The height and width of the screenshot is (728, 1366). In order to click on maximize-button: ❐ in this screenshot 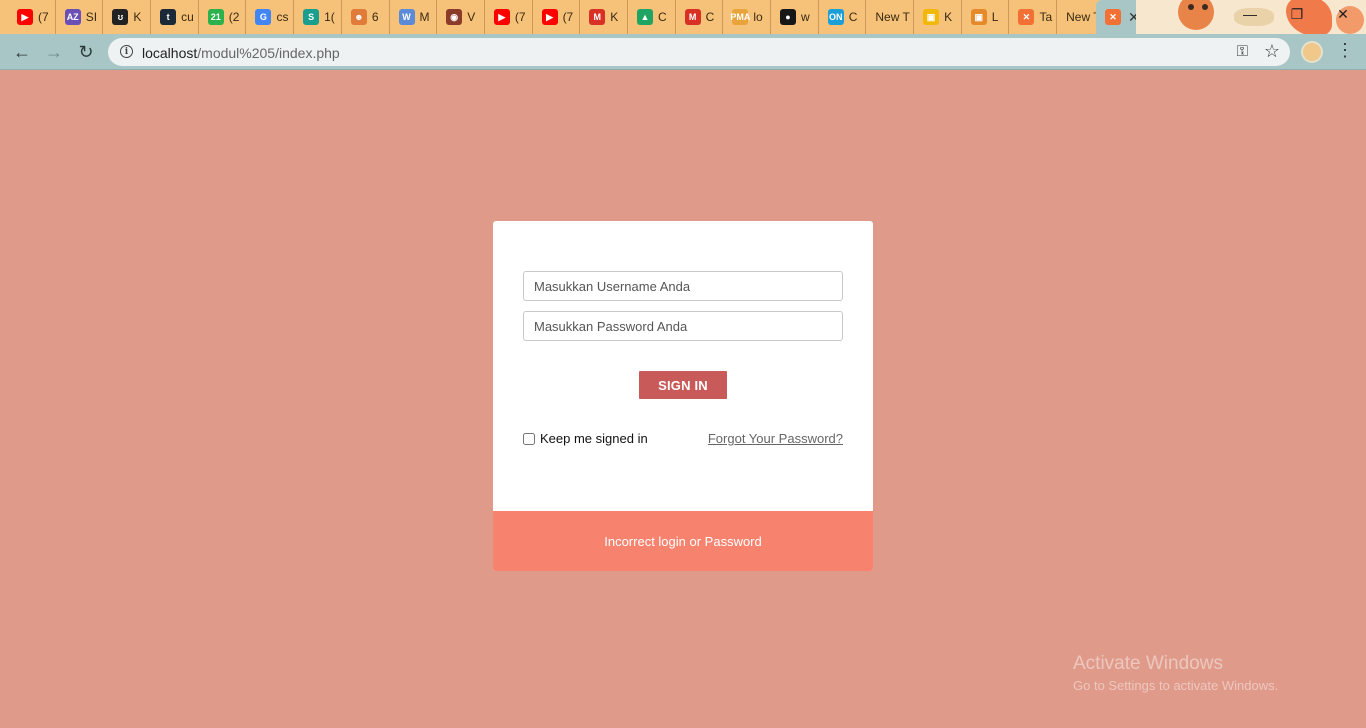, I will do `click(1297, 14)`.